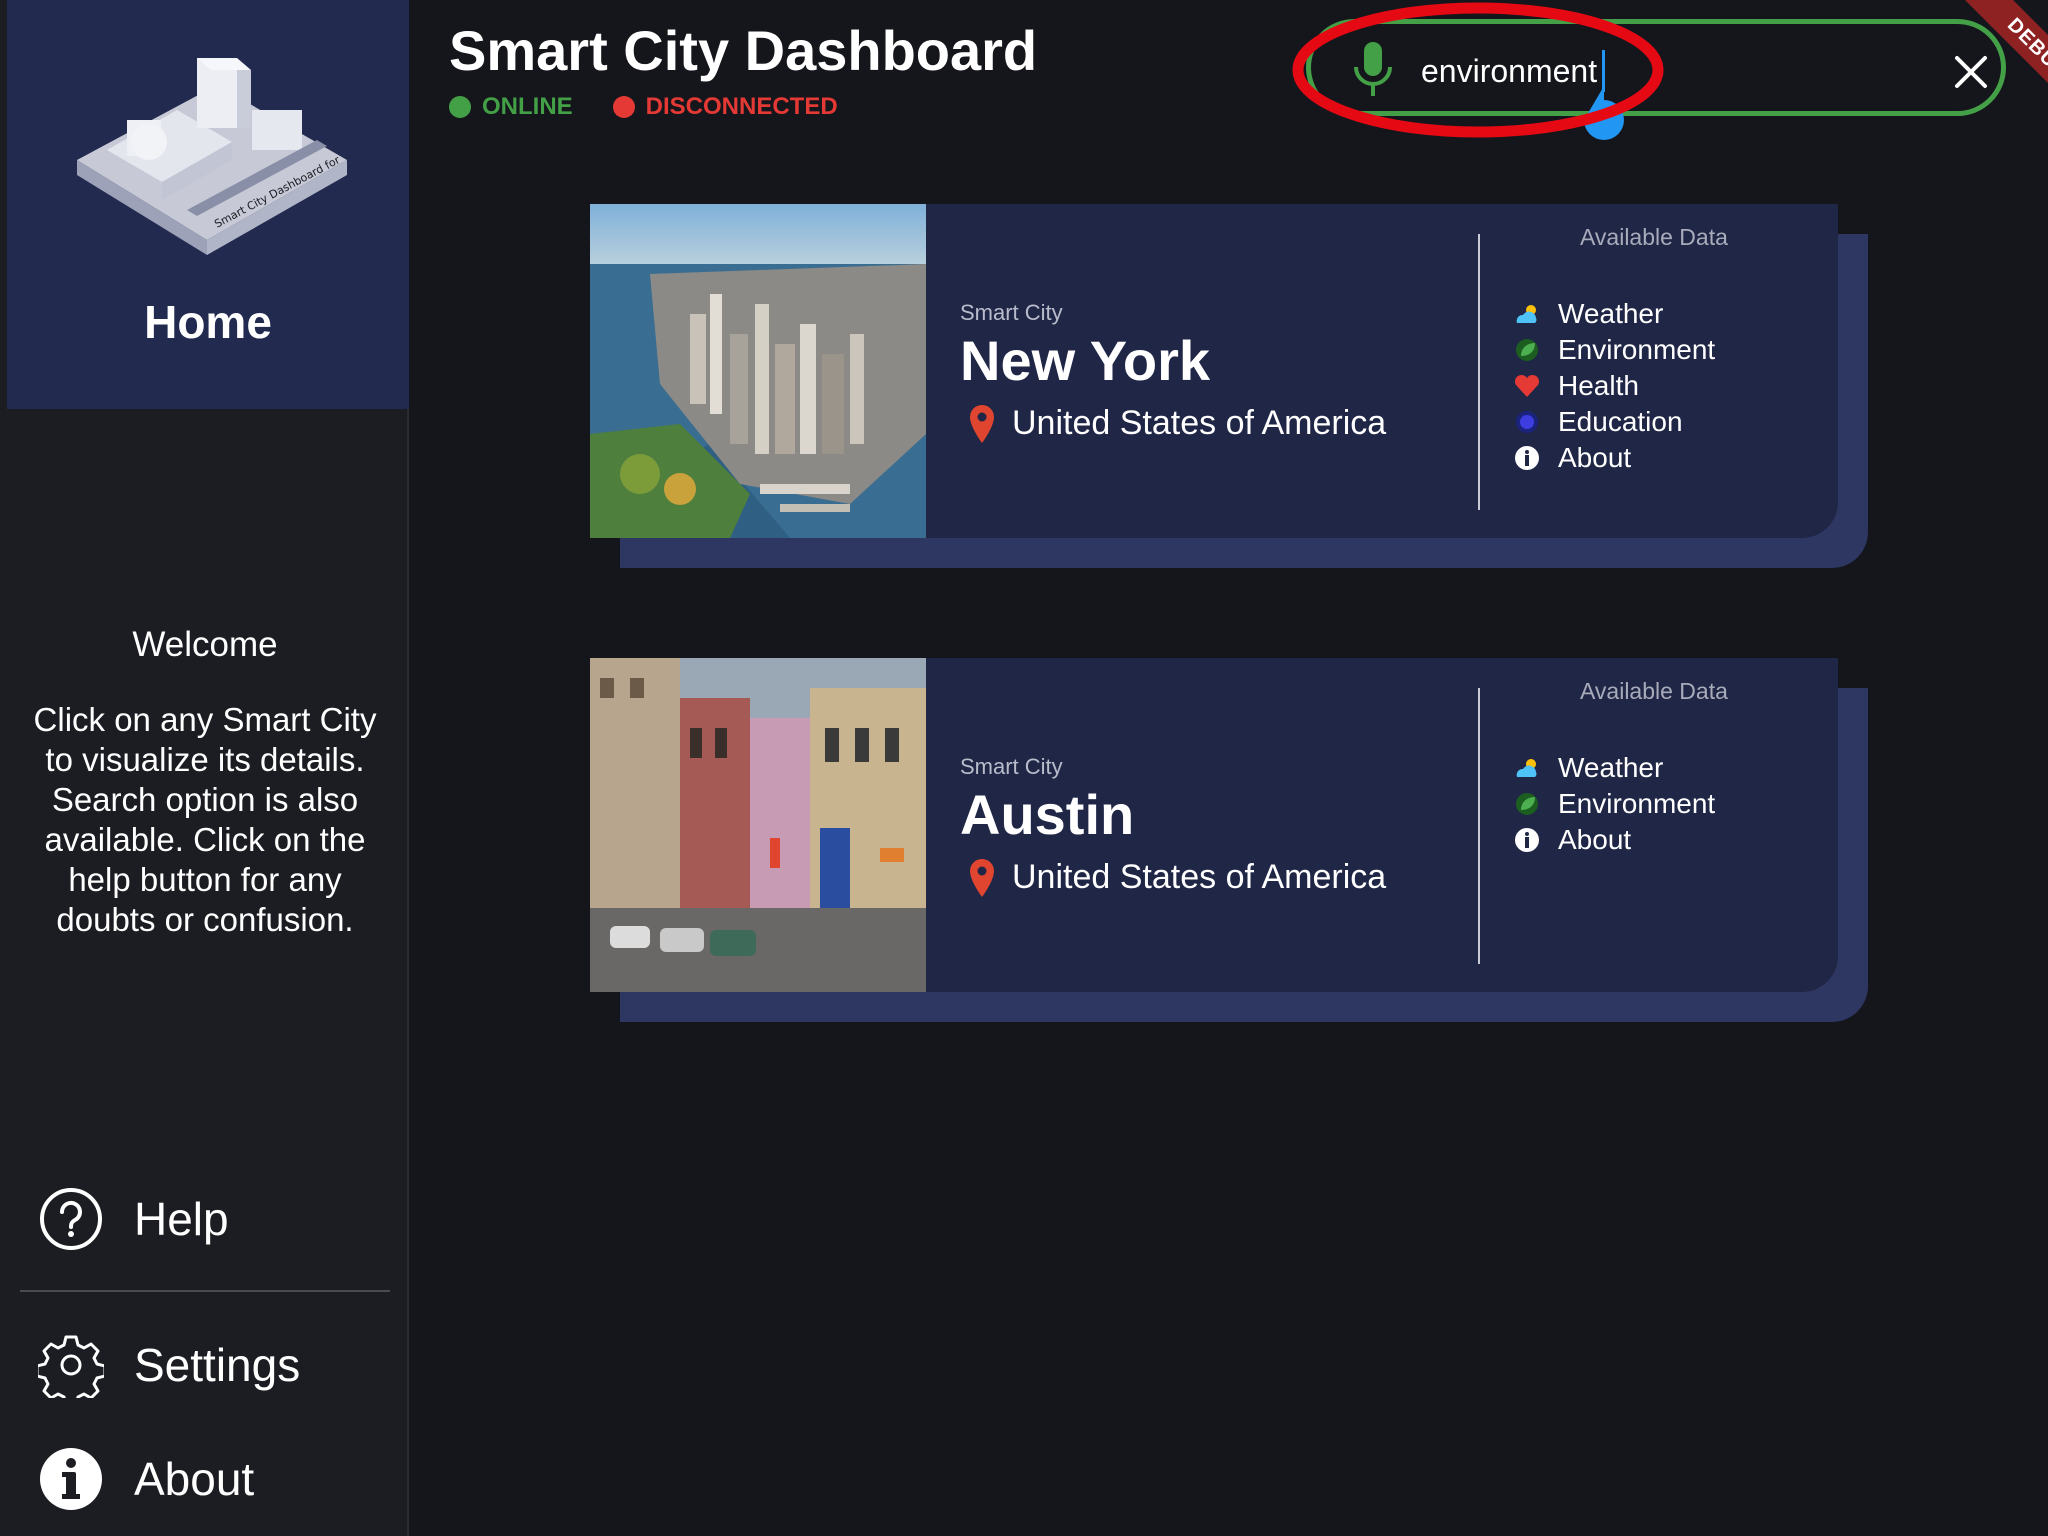 This screenshot has height=1536, width=2048. What do you see at coordinates (205, 1291) in the screenshot?
I see `sidebar-divider` at bounding box center [205, 1291].